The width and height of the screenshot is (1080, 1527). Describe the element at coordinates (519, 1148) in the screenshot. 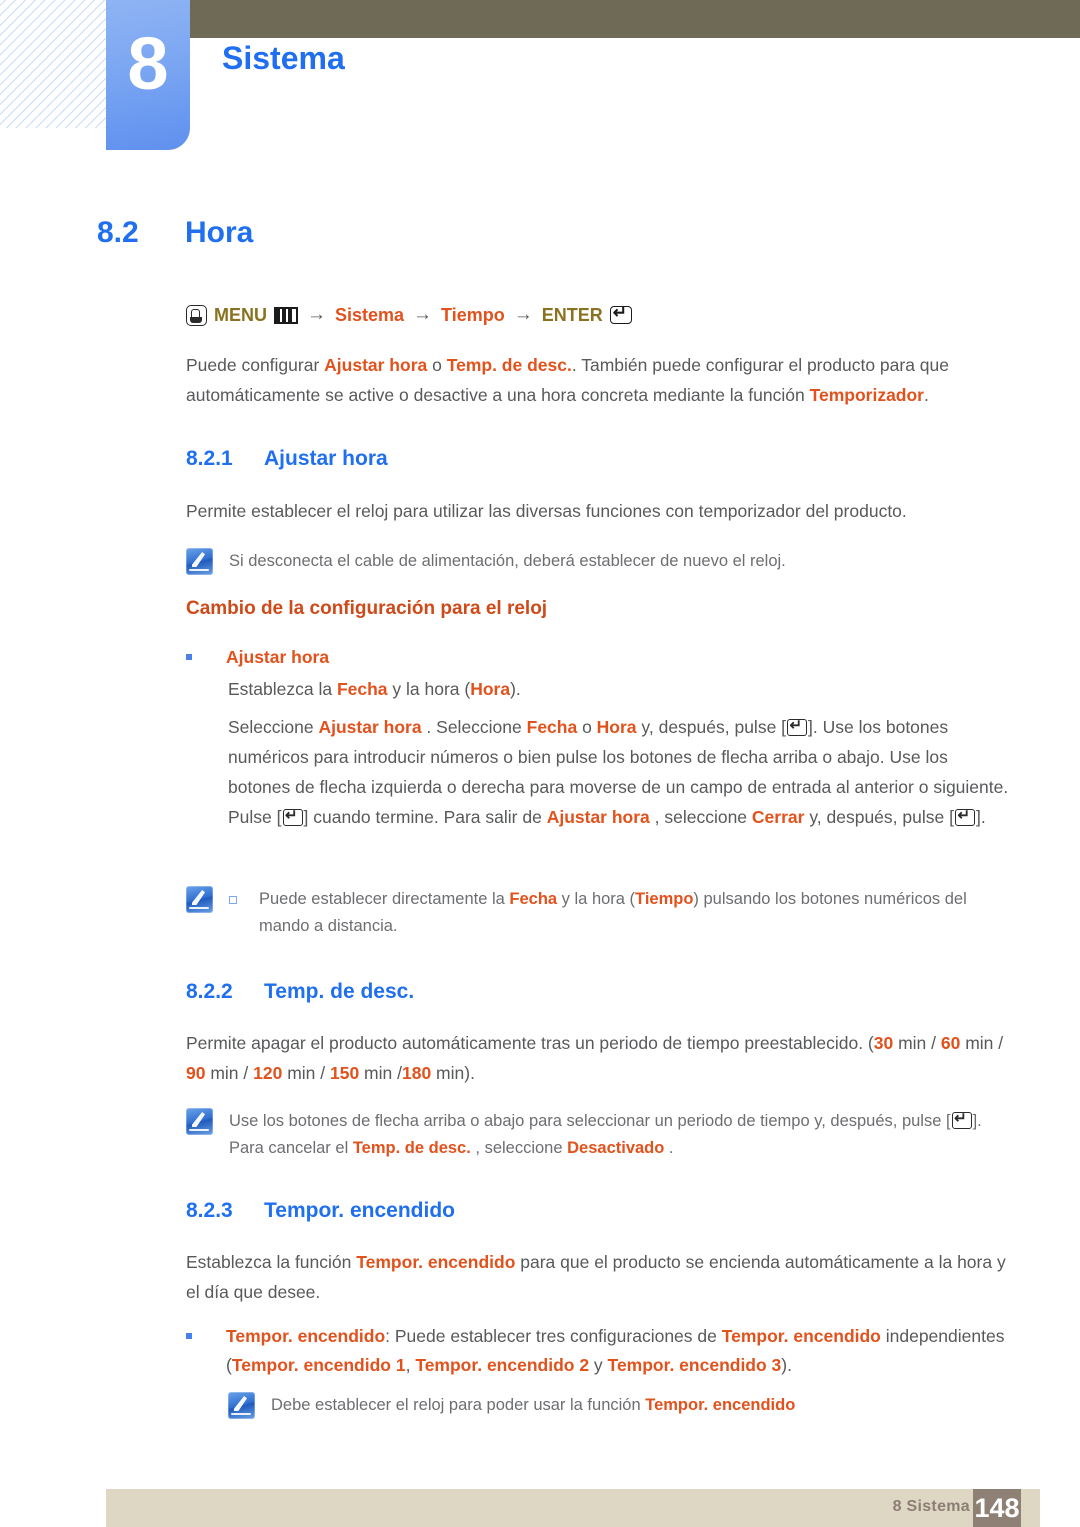

I see `note3-text-3: , seleccione` at that location.